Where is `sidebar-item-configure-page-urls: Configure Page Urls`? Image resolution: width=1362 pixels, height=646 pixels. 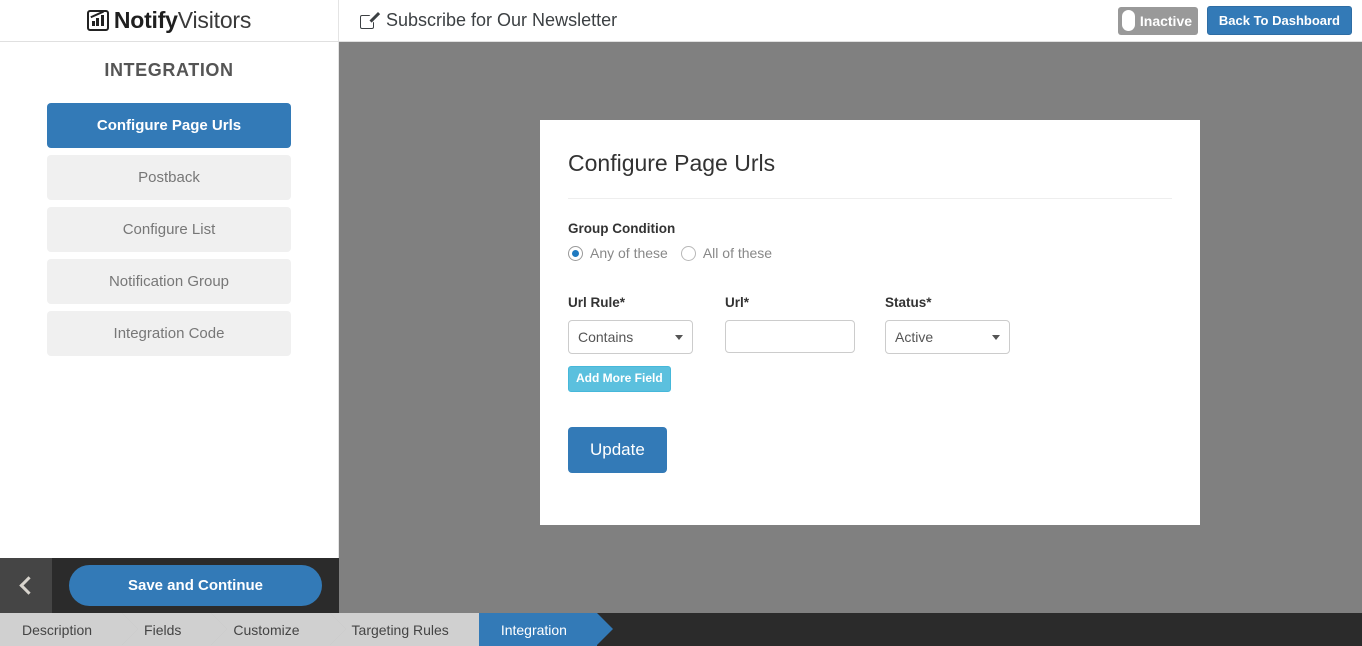
sidebar-item-configure-page-urls: Configure Page Urls is located at coordinates (169, 125).